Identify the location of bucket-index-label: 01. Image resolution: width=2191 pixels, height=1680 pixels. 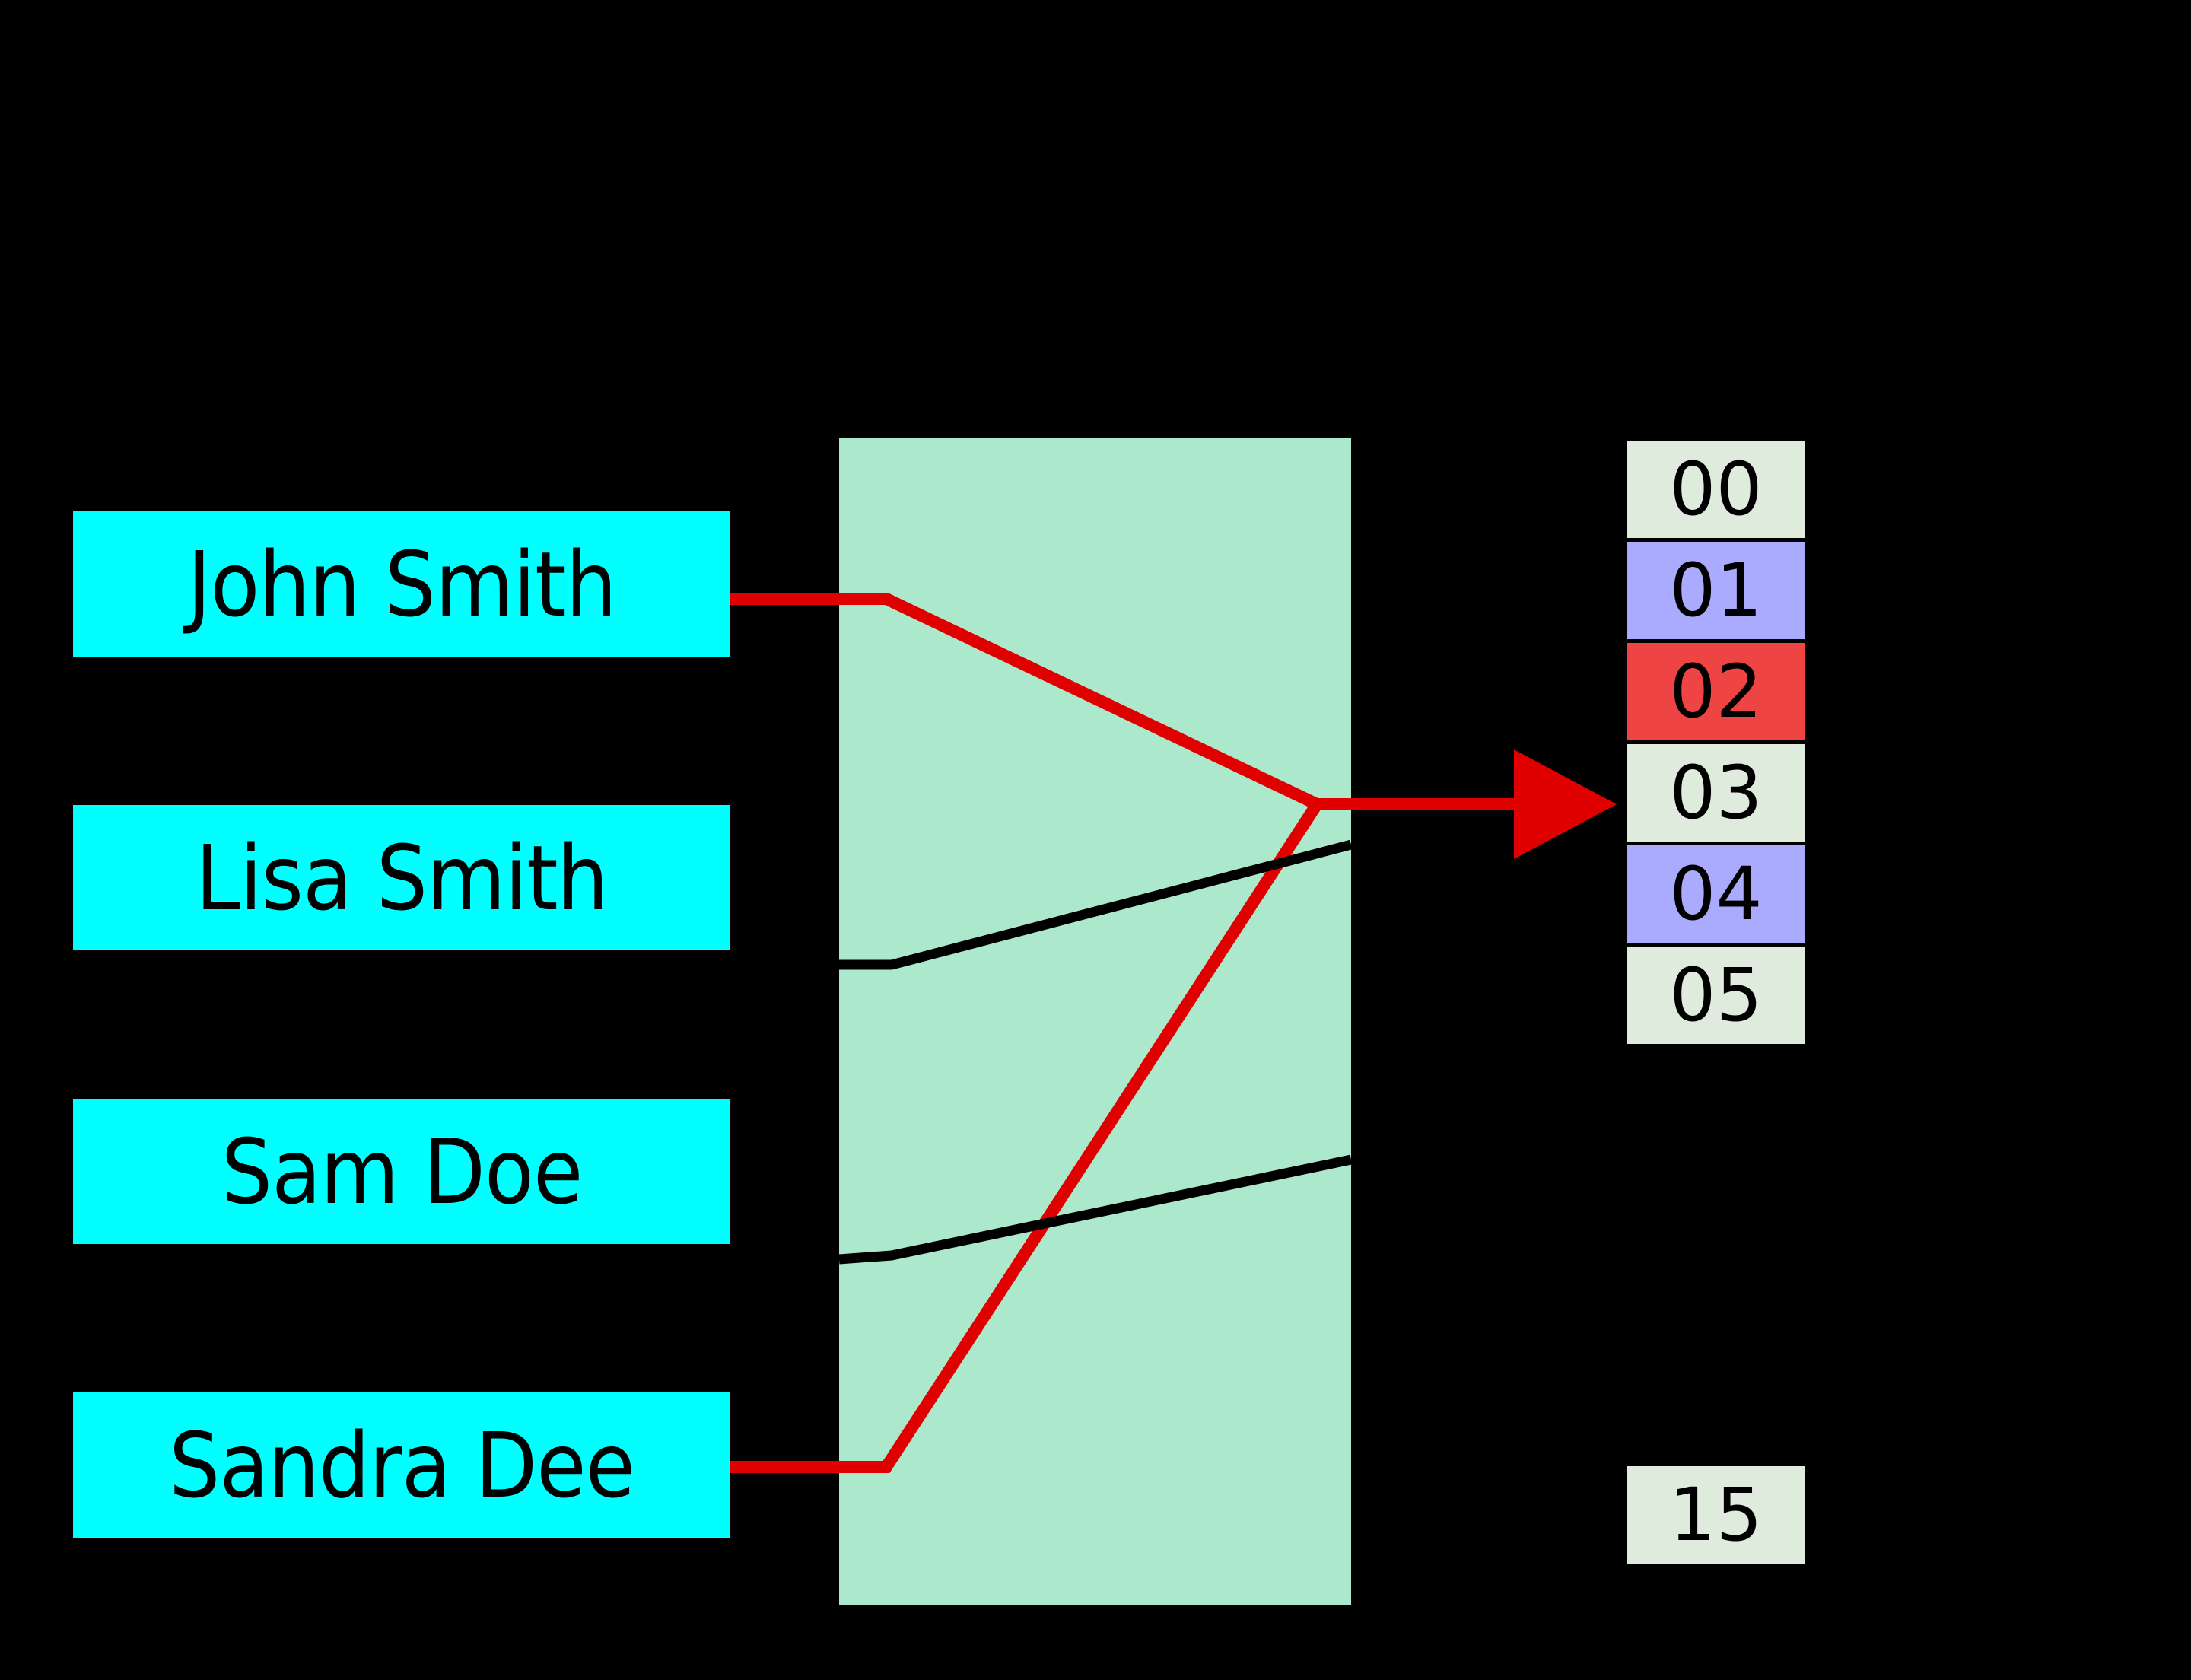
(1716, 590).